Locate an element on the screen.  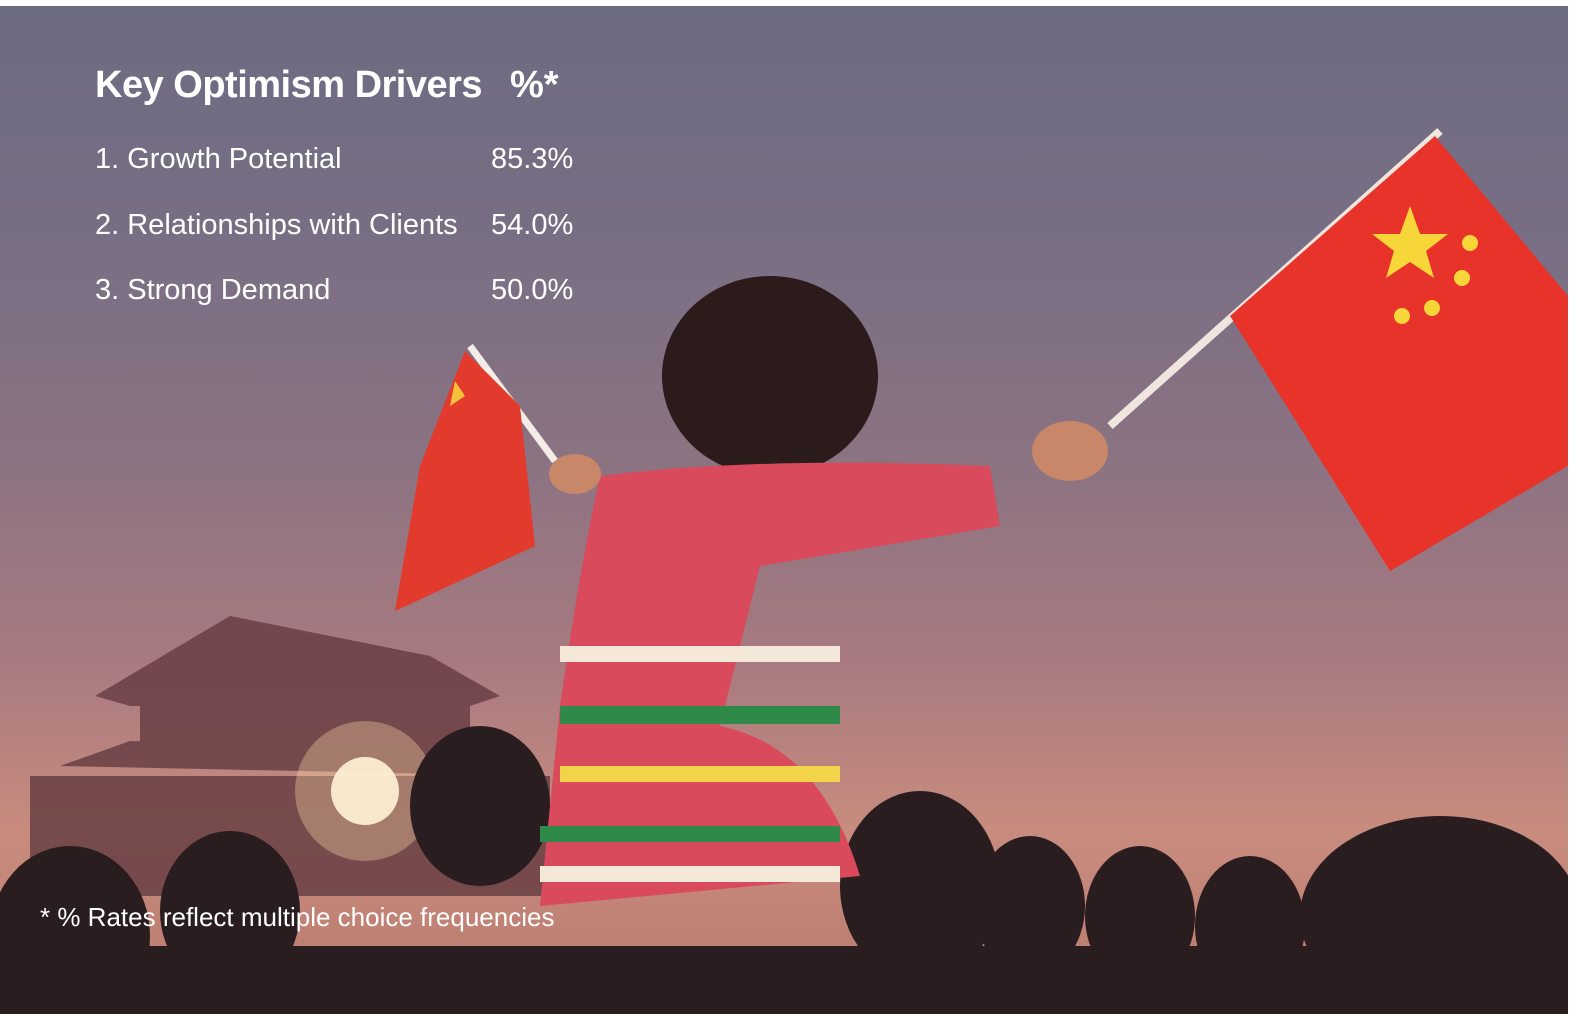
row-label-strong-demand: 3. Strong Demand is located at coordinates (213, 290).